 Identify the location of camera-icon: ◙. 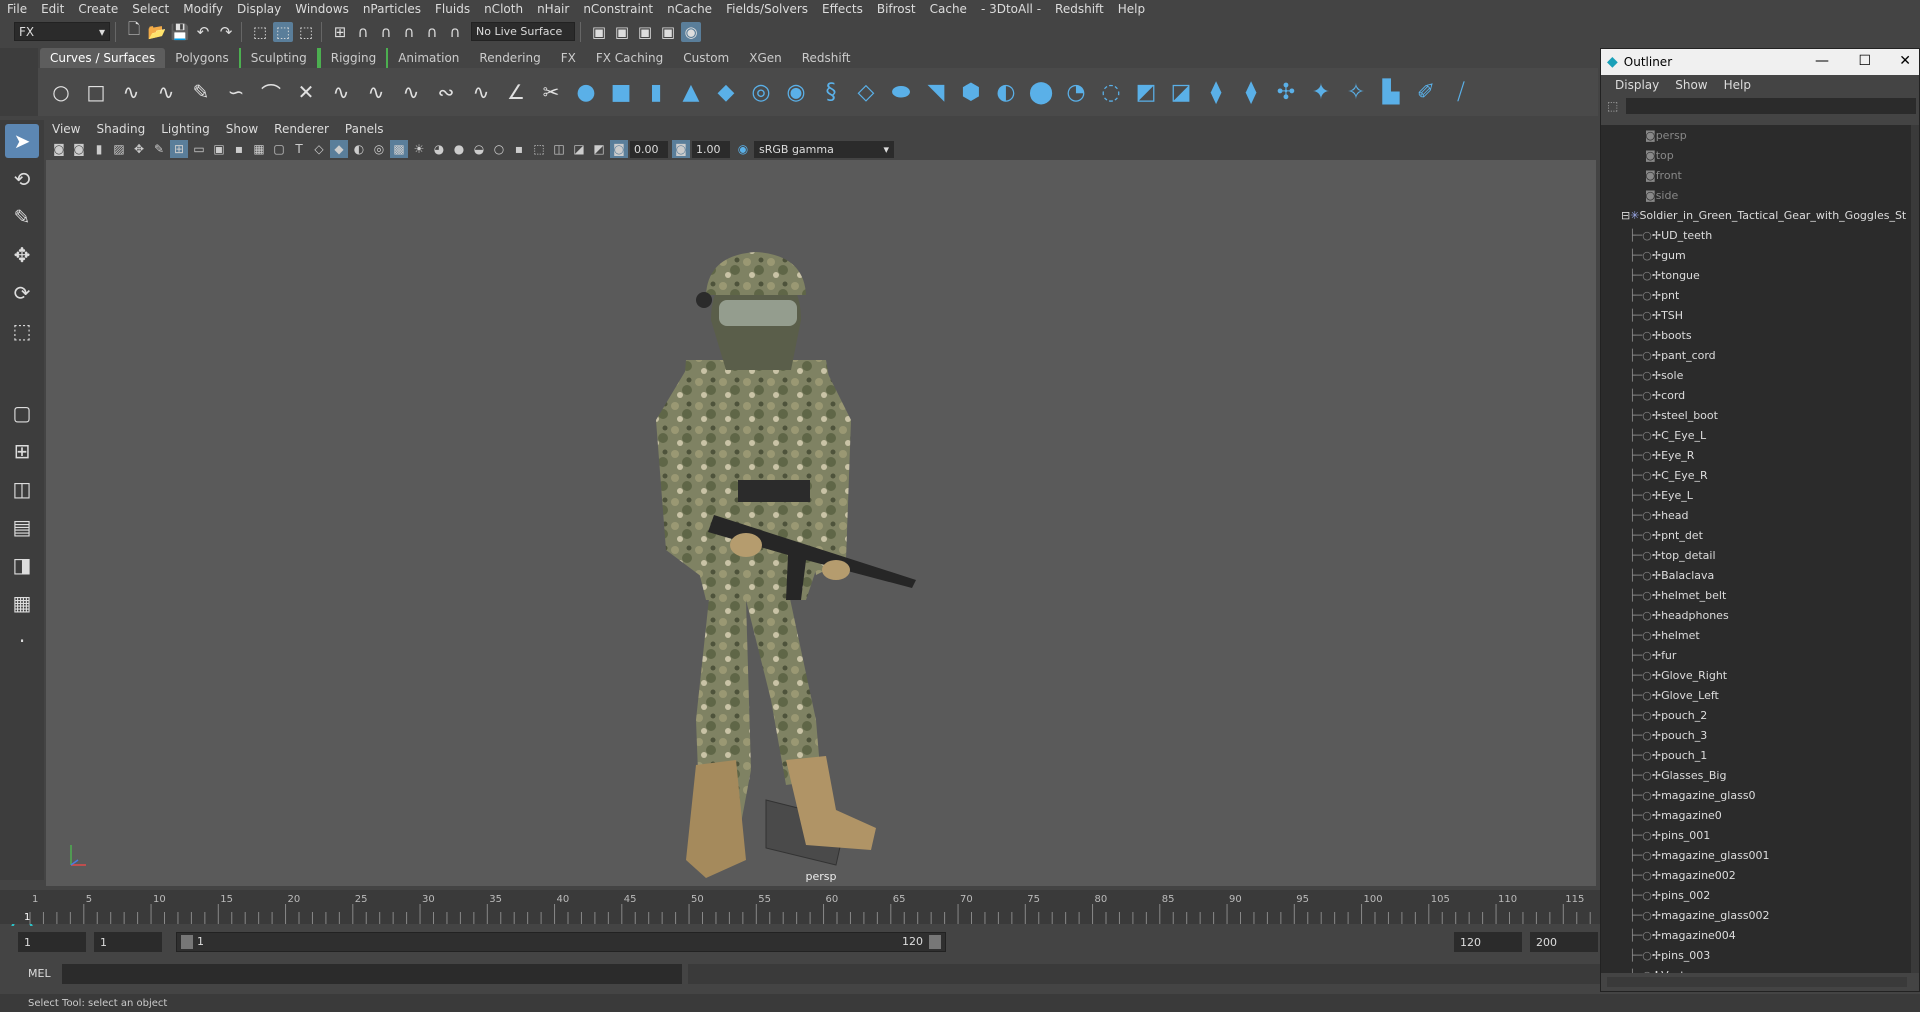
(59, 149).